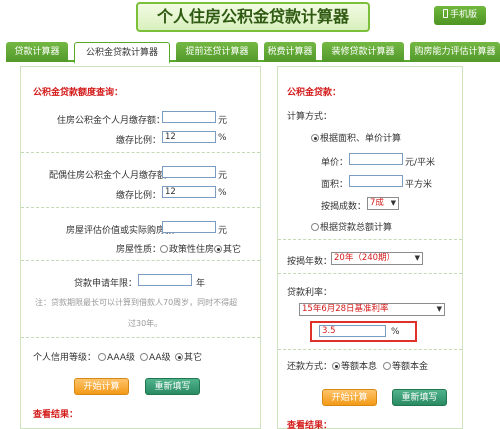 This screenshot has width=500, height=429. Describe the element at coordinates (165, 280) in the screenshot. I see `term-input` at that location.